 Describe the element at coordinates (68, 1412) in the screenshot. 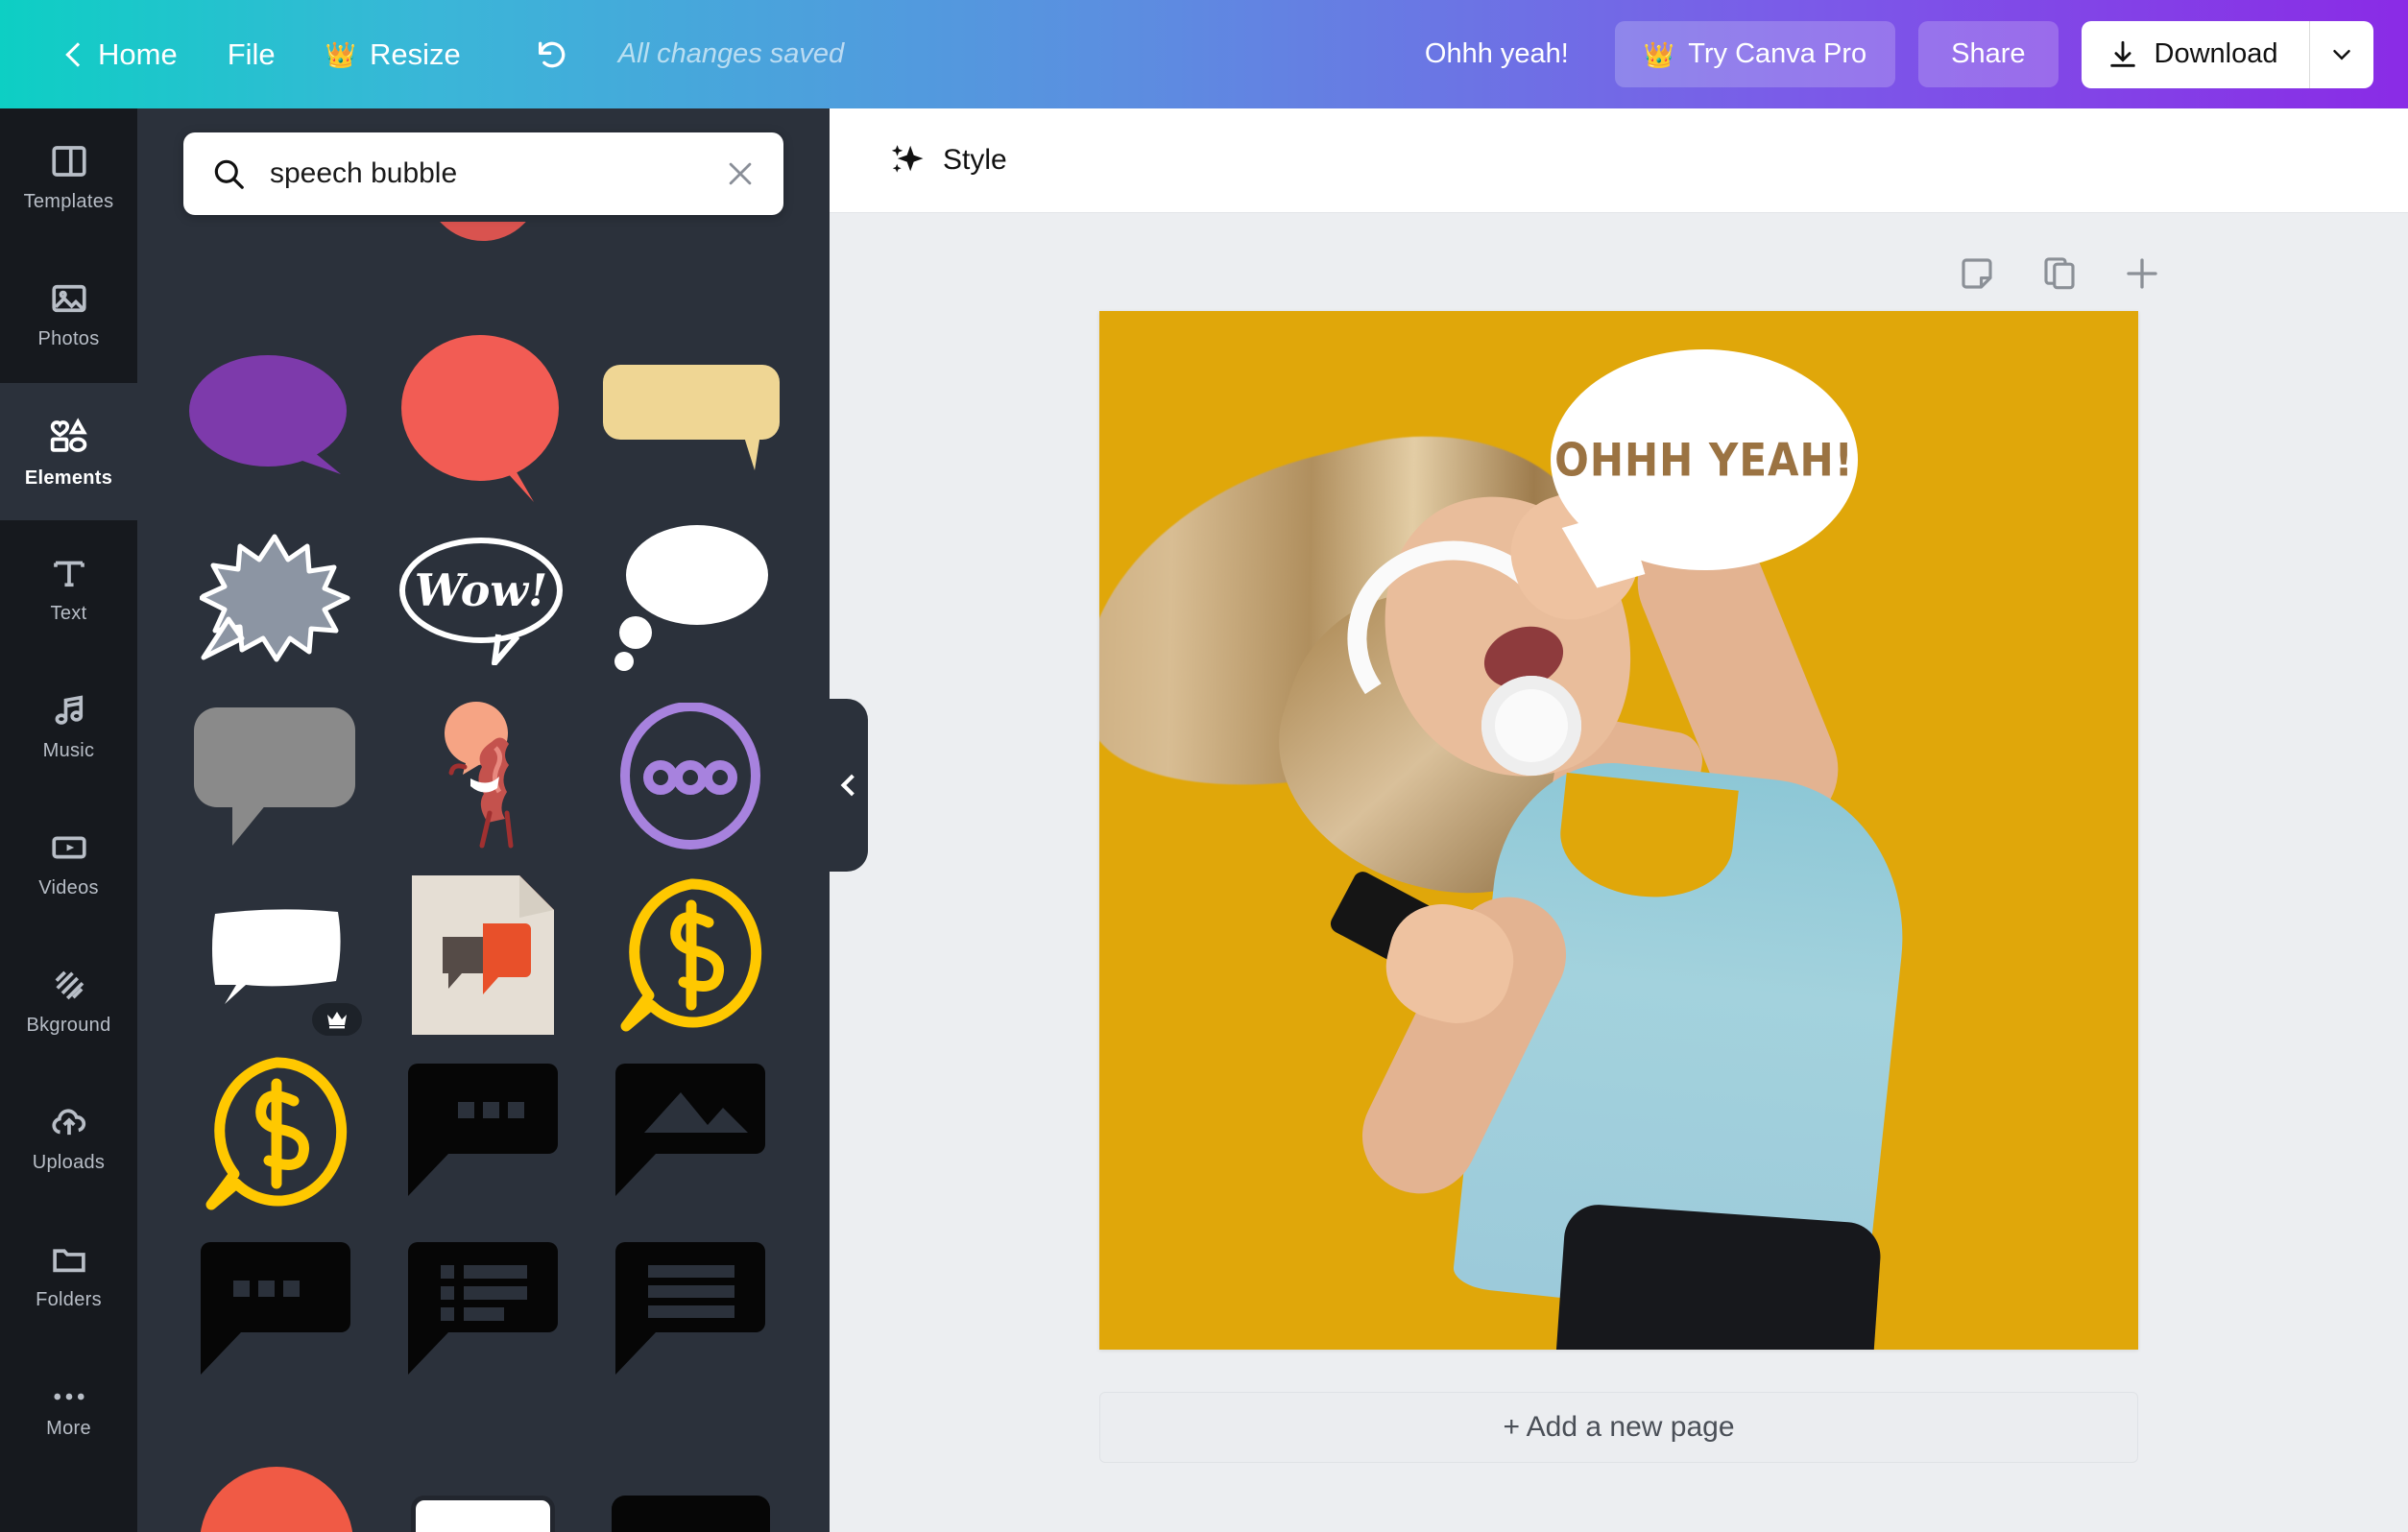

I see `sidebar-item-more: More` at that location.